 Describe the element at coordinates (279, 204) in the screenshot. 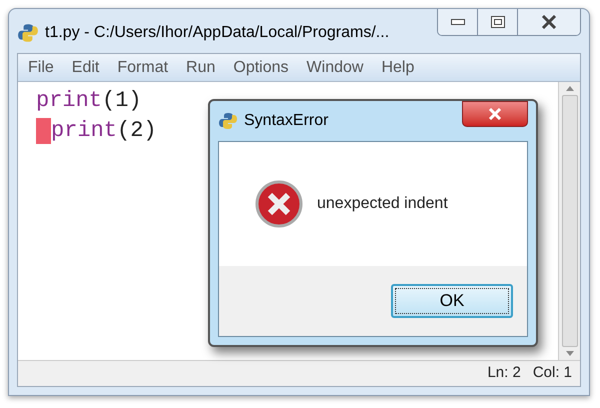

I see `error-icon` at that location.